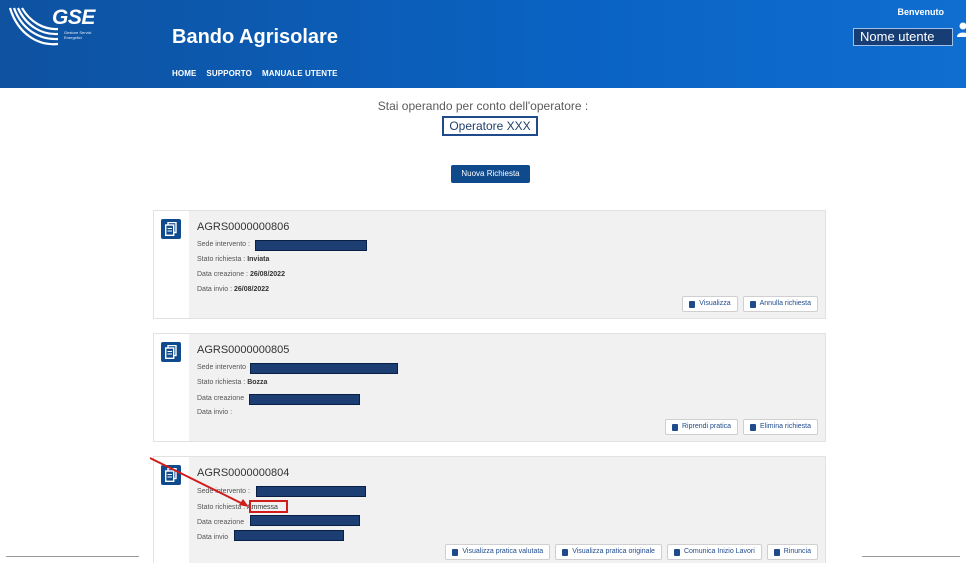  What do you see at coordinates (243, 473) in the screenshot?
I see `request-code: AGRS0000000804` at bounding box center [243, 473].